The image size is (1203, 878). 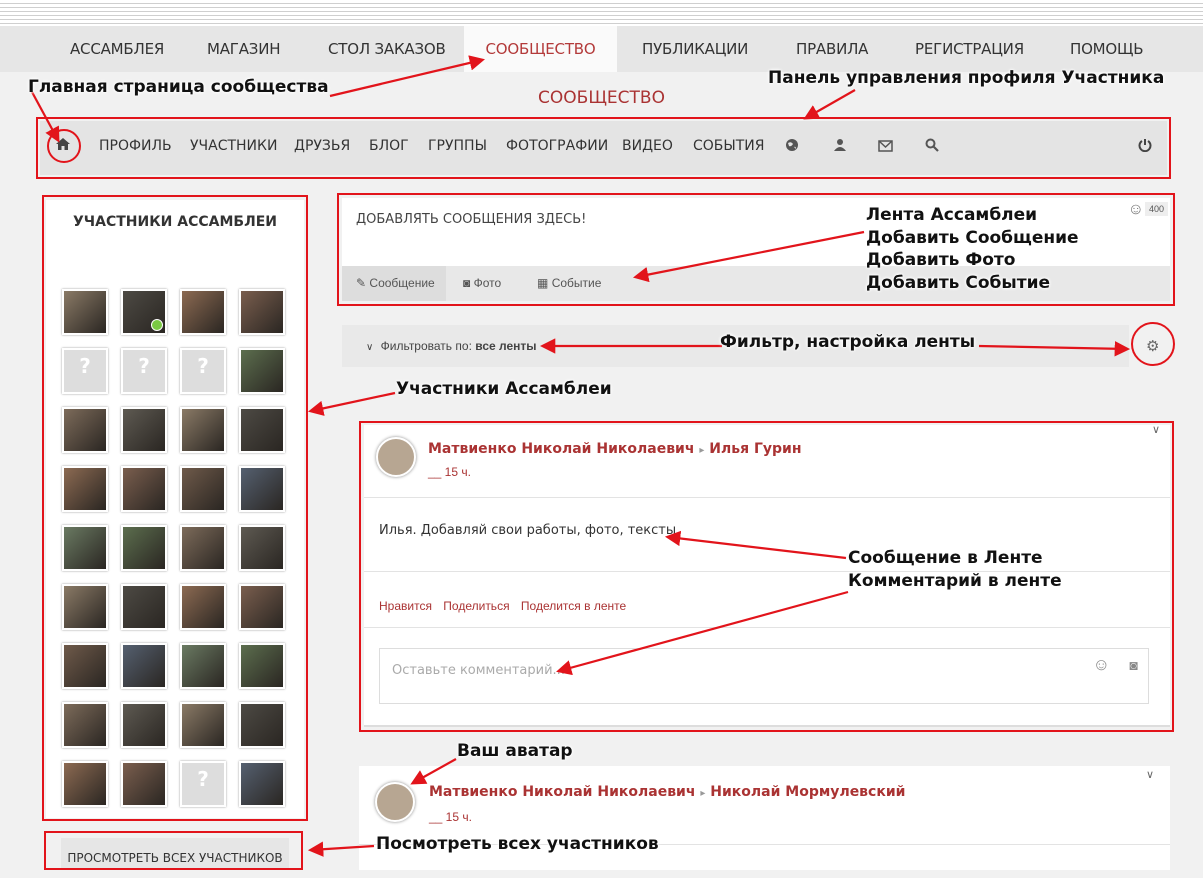 What do you see at coordinates (848, 342) in the screenshot?
I see `annotation-filter: Фильтр, настройка ленты` at bounding box center [848, 342].